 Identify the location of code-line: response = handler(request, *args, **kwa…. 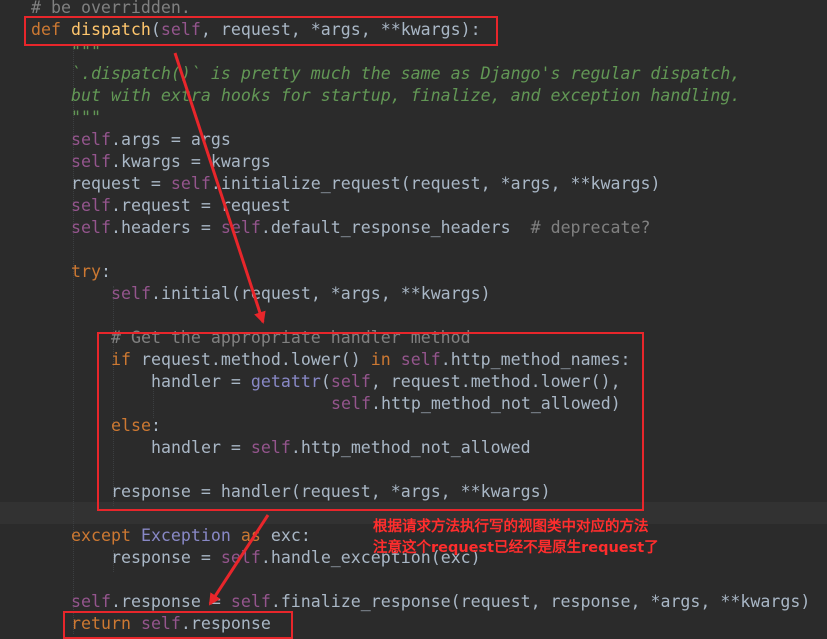
(331, 491).